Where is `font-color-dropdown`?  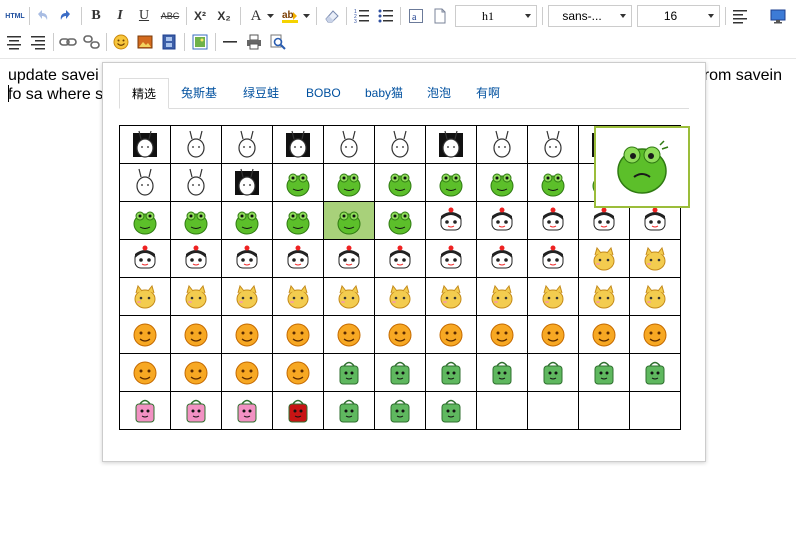
font-color-dropdown is located at coordinates (270, 16).